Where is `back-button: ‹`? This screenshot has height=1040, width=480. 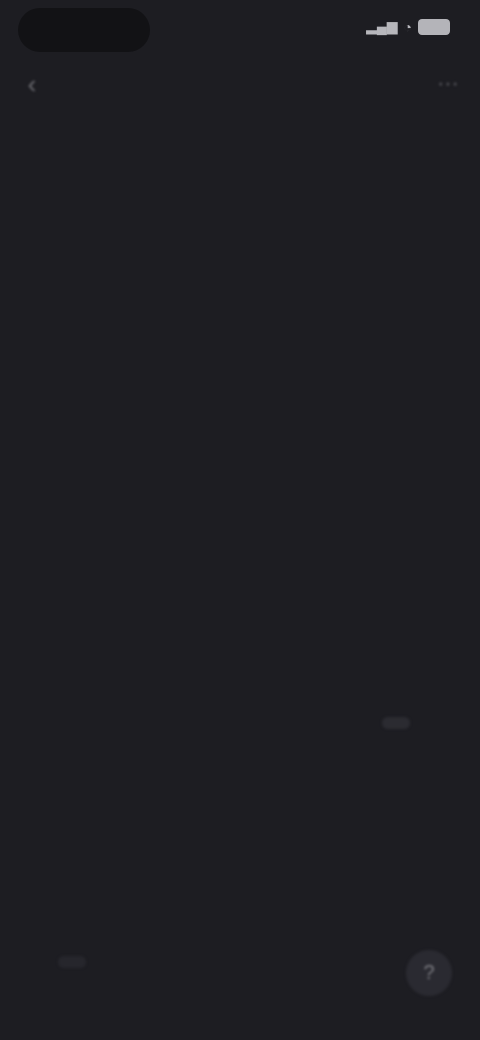 back-button: ‹ is located at coordinates (32, 84).